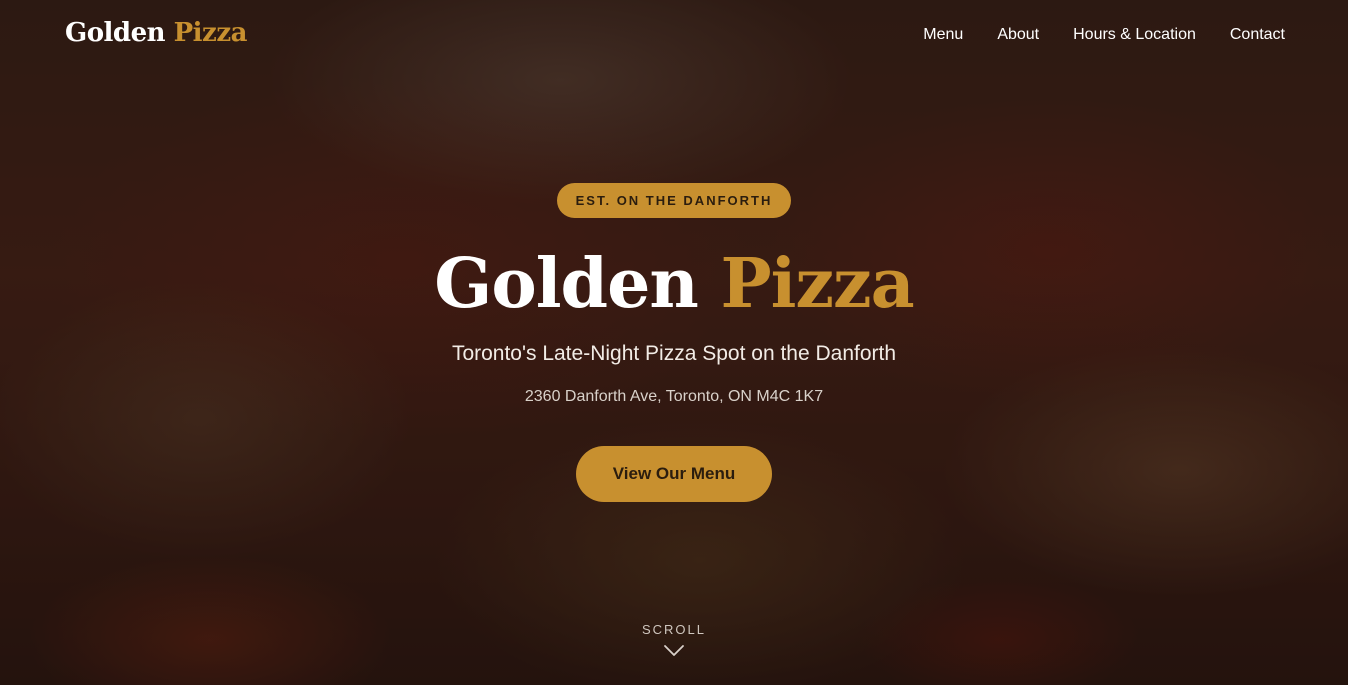 The height and width of the screenshot is (685, 1348). What do you see at coordinates (674, 650) in the screenshot?
I see `chevron-down-icon` at bounding box center [674, 650].